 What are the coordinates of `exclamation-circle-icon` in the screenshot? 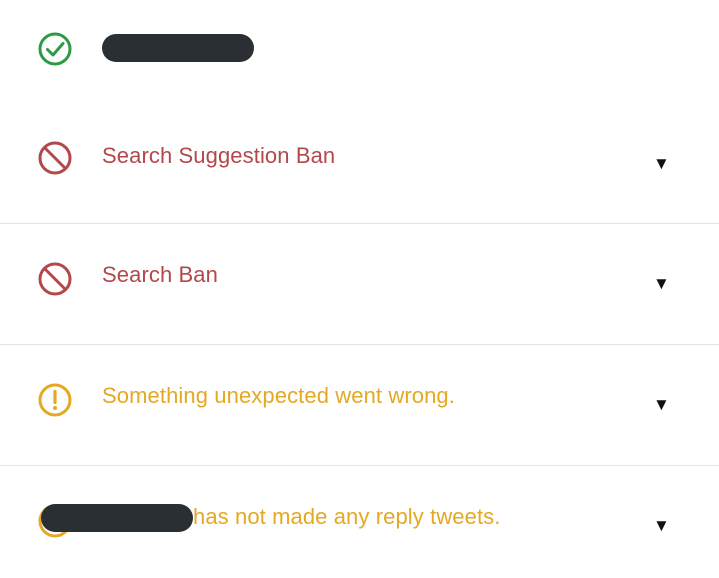 It's located at (55, 400).